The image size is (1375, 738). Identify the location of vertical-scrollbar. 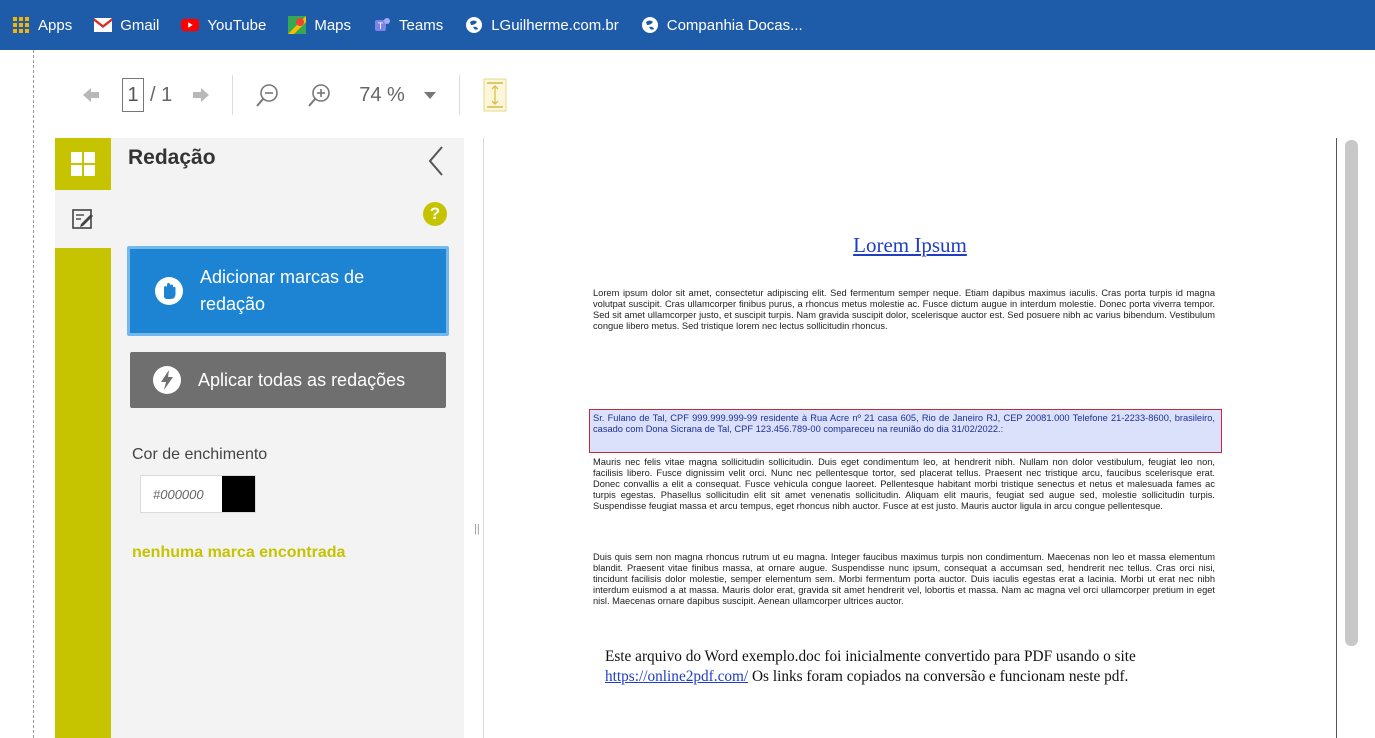
(1351, 393).